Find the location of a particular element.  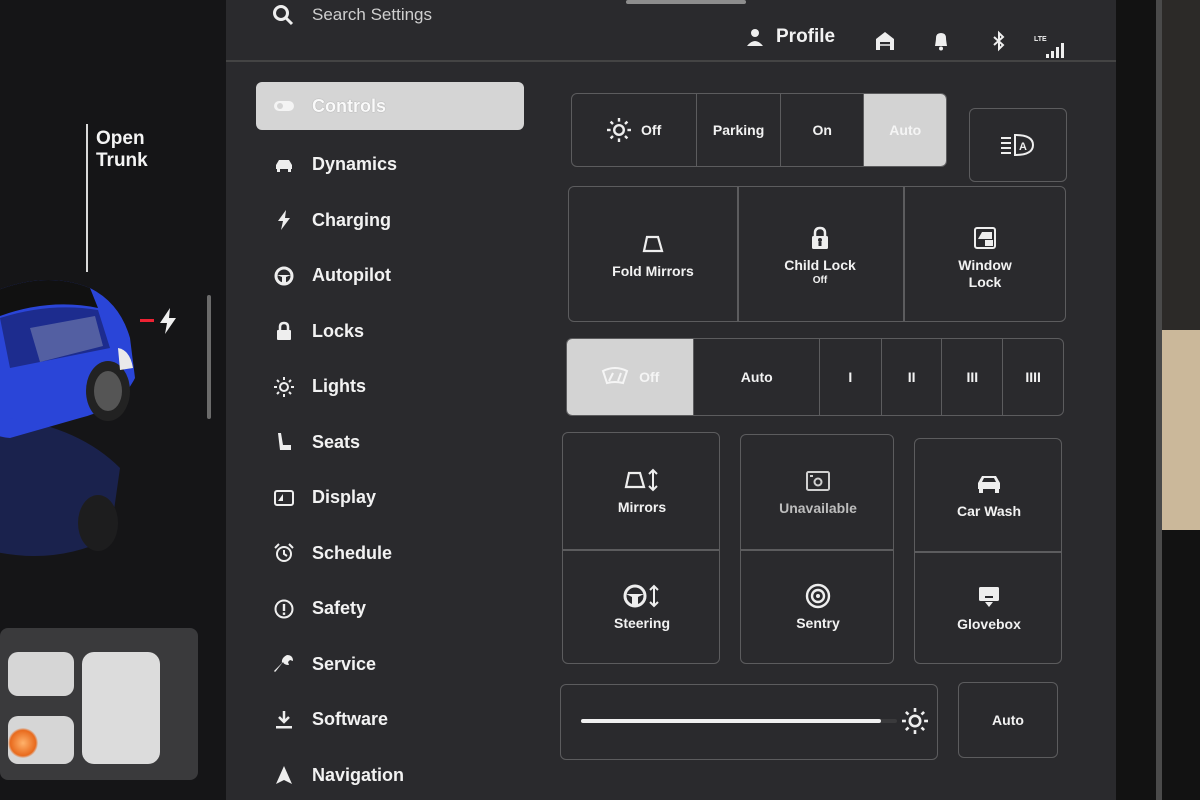

bell-icon is located at coordinates (941, 41).